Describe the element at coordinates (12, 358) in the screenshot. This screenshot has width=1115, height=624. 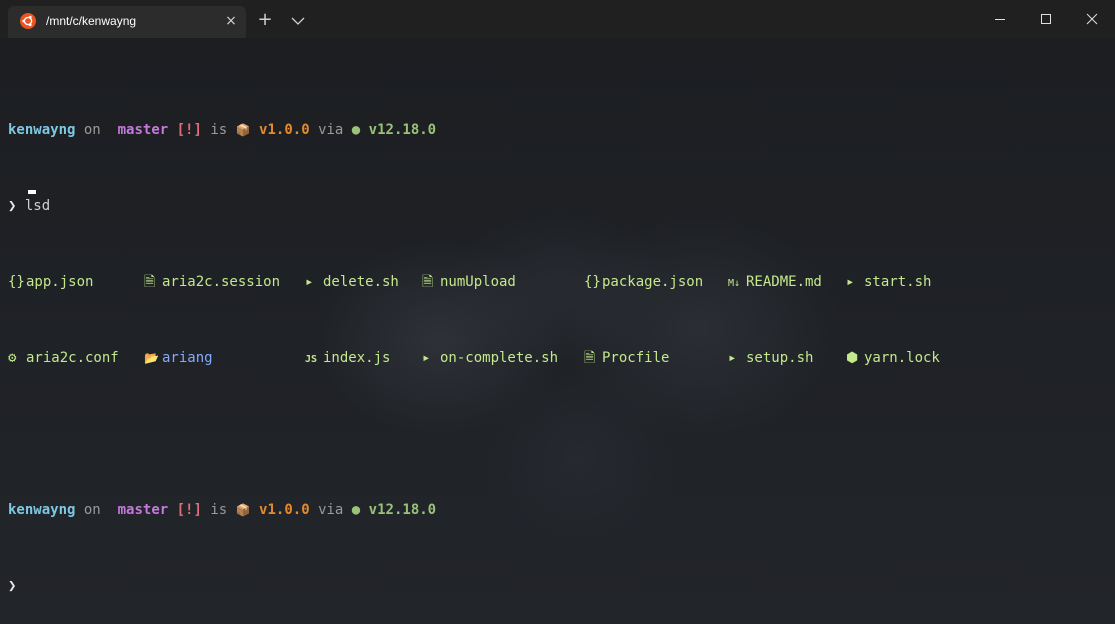
I see `gear-icon: ⚙` at that location.